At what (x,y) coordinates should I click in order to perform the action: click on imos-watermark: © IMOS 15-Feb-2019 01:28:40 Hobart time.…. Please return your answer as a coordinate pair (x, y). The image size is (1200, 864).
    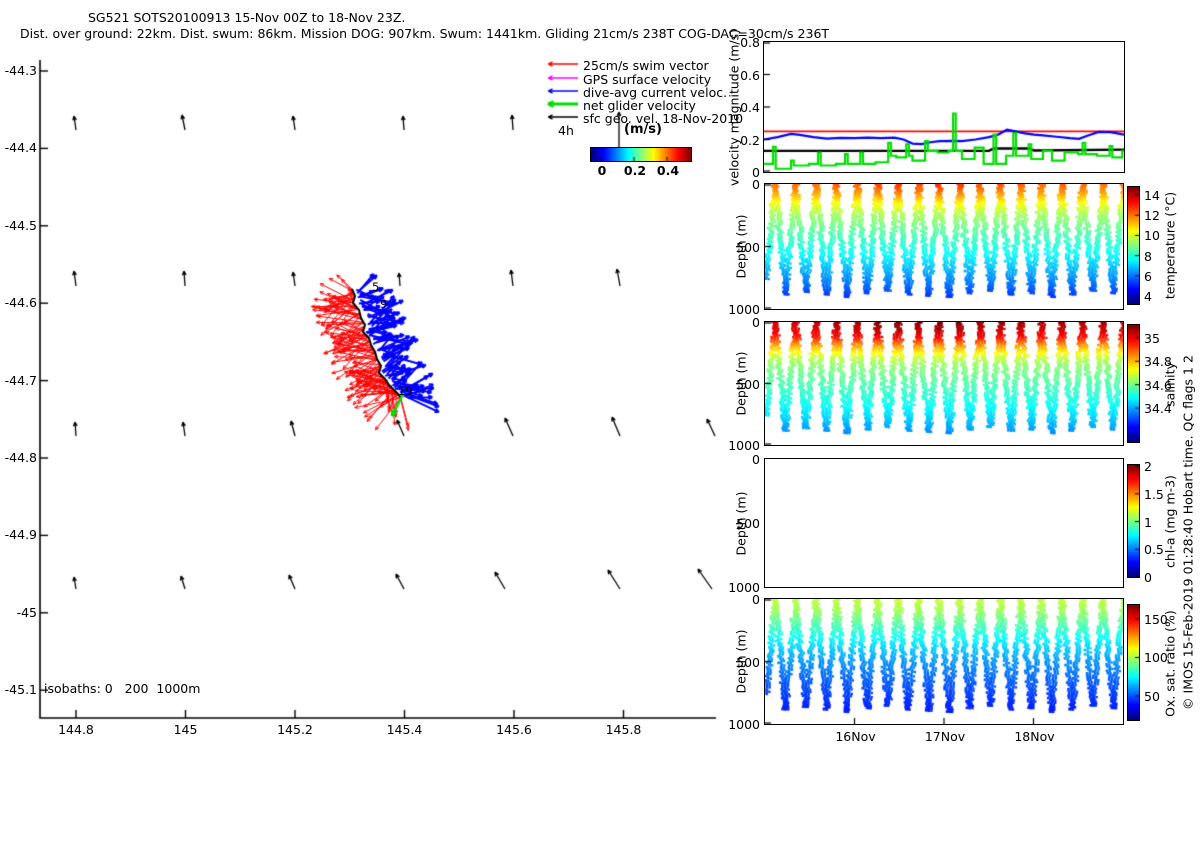
    Looking at the image, I should click on (1188, 532).